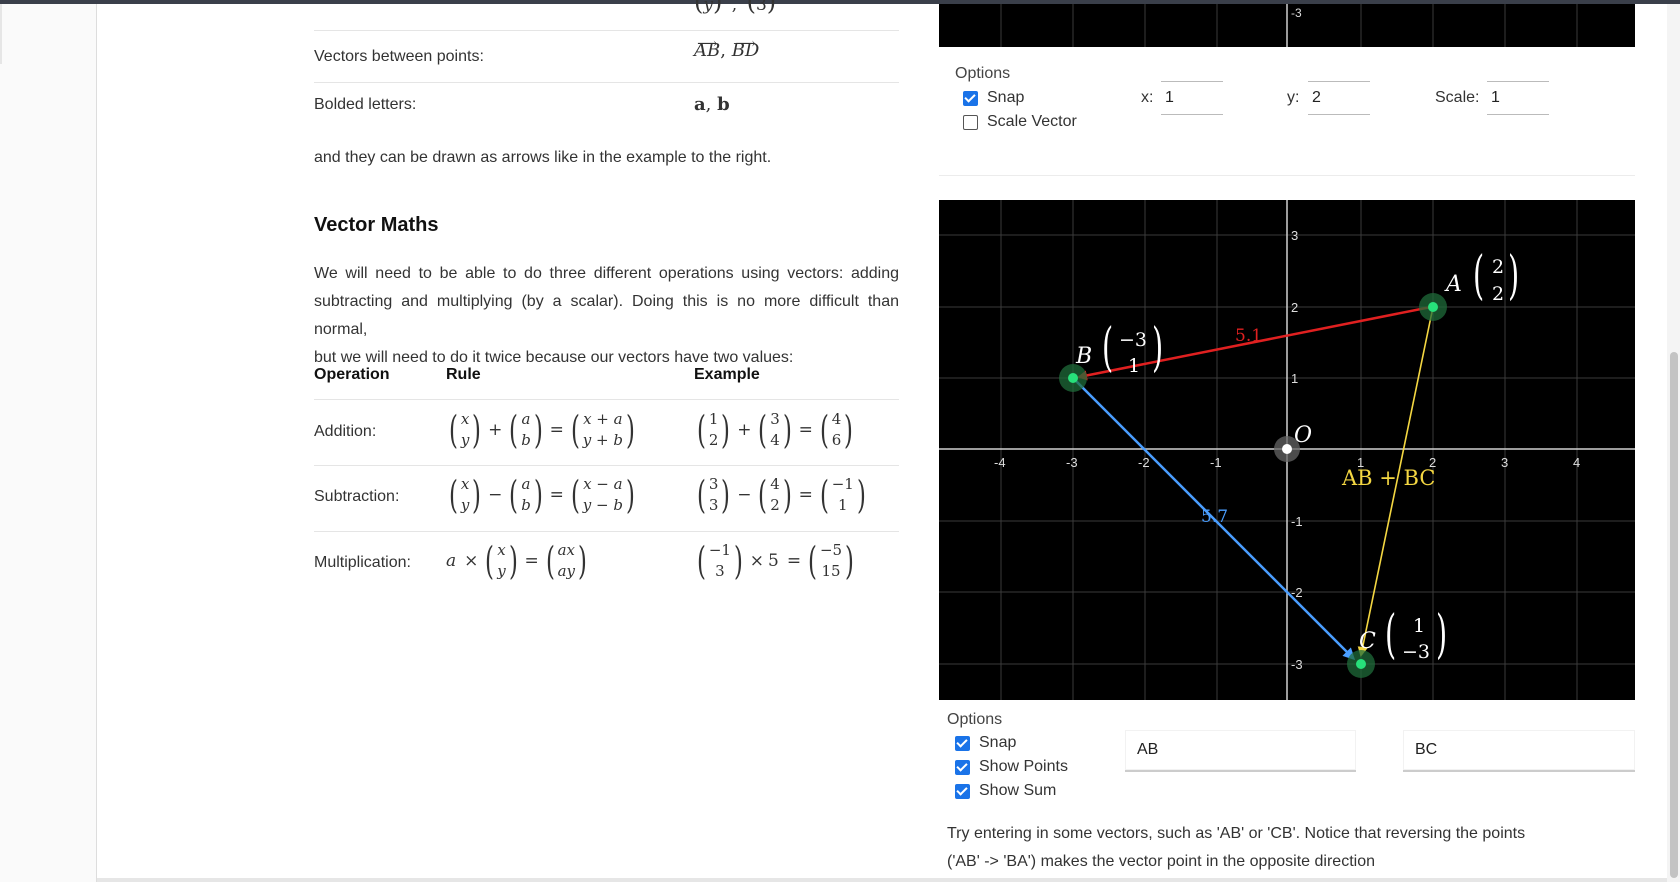  Describe the element at coordinates (1457, 97) in the screenshot. I see `scale-field-label: Scale:` at that location.